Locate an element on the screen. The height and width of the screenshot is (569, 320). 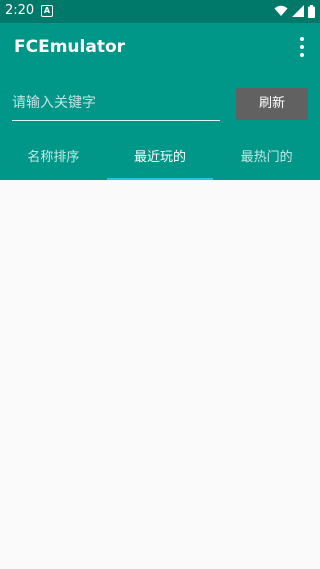
status-icons is located at coordinates (294, 11).